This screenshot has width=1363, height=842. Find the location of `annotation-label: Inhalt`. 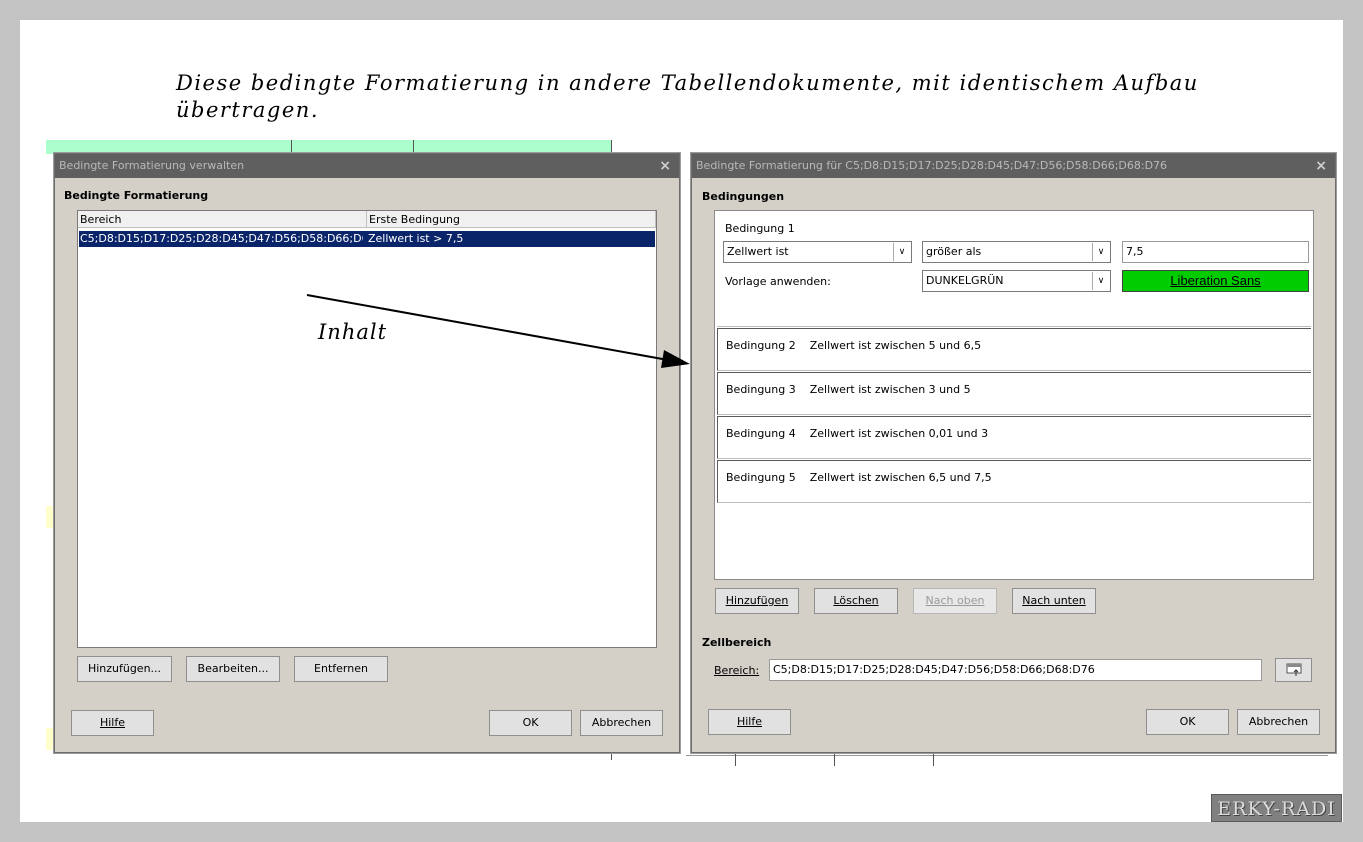

annotation-label: Inhalt is located at coordinates (353, 332).